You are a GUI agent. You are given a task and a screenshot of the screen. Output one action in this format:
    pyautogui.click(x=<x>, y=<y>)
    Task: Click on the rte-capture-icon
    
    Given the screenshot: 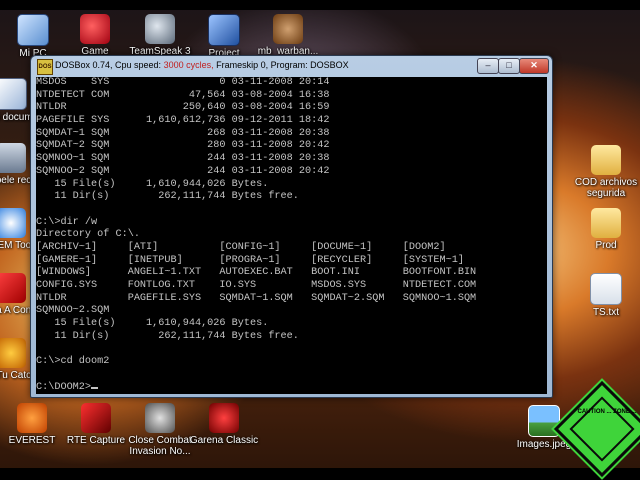 What is the action you would take?
    pyautogui.click(x=96, y=418)
    